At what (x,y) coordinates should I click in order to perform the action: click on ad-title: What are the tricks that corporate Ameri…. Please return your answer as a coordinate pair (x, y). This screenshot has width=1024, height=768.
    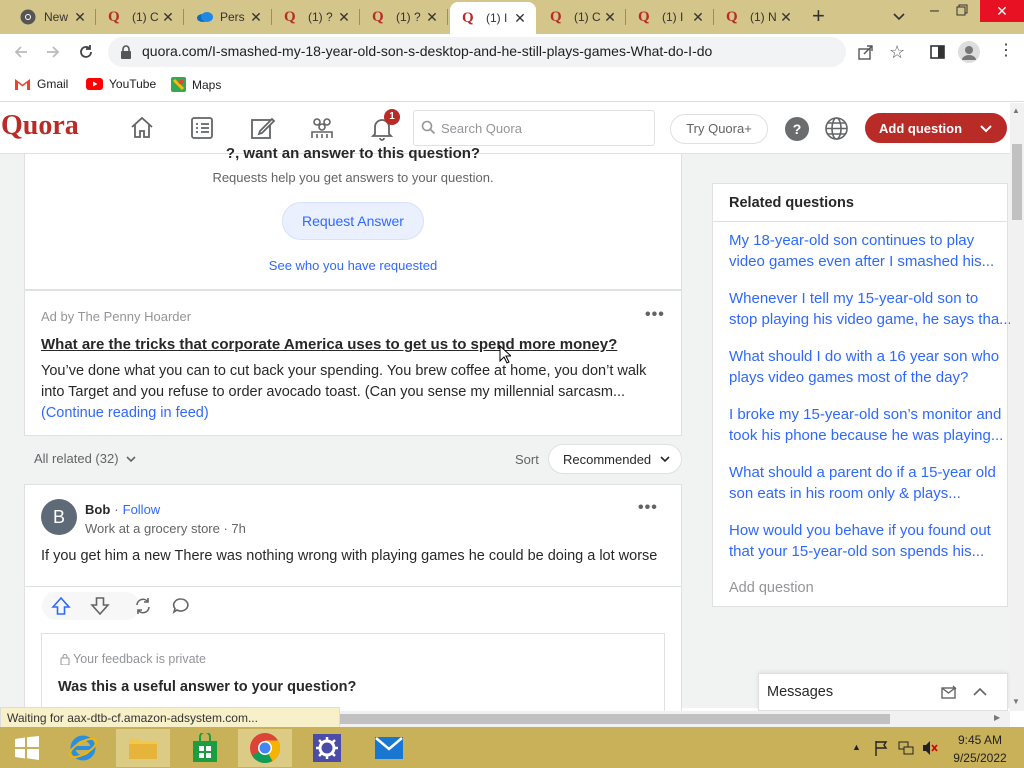
    Looking at the image, I should click on (356, 344).